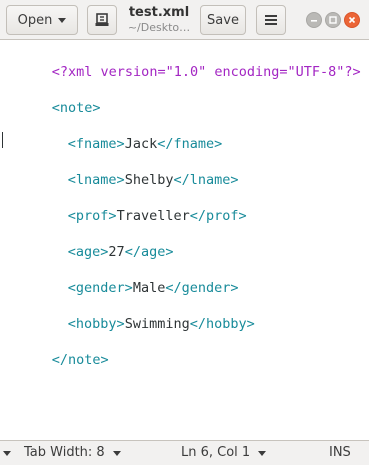 This screenshot has width=369, height=465. I want to click on new-document-icon, so click(102, 19).